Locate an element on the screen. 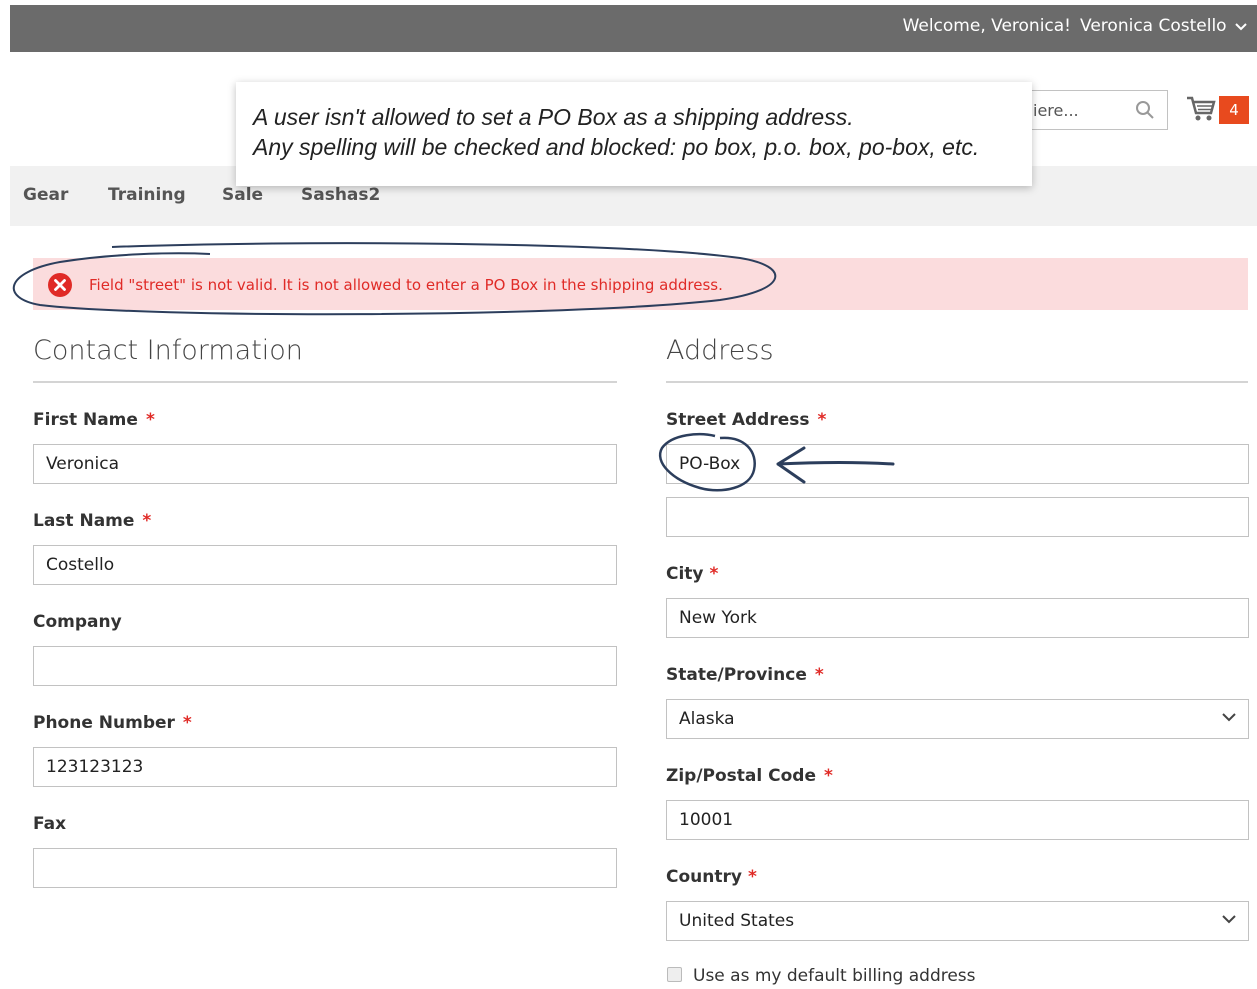 Image resolution: width=1257 pixels, height=989 pixels. last-name-label-text: Last Name is located at coordinates (84, 521).